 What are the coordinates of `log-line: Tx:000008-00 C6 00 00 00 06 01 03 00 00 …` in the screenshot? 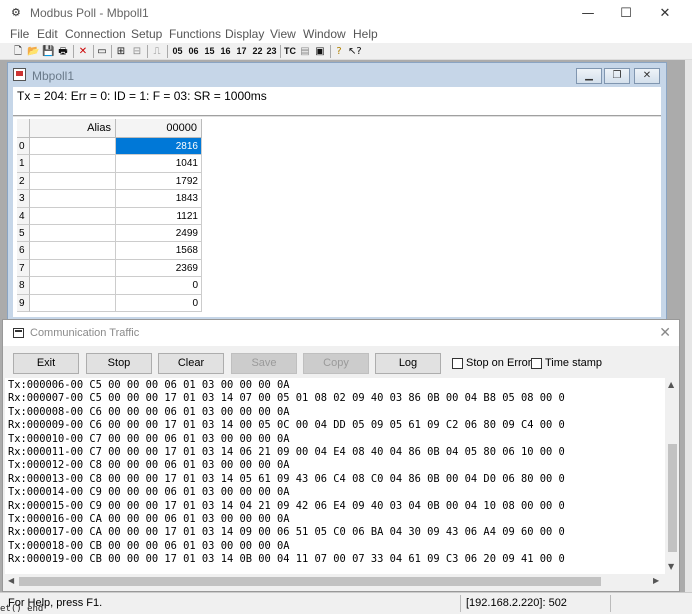 It's located at (149, 411).